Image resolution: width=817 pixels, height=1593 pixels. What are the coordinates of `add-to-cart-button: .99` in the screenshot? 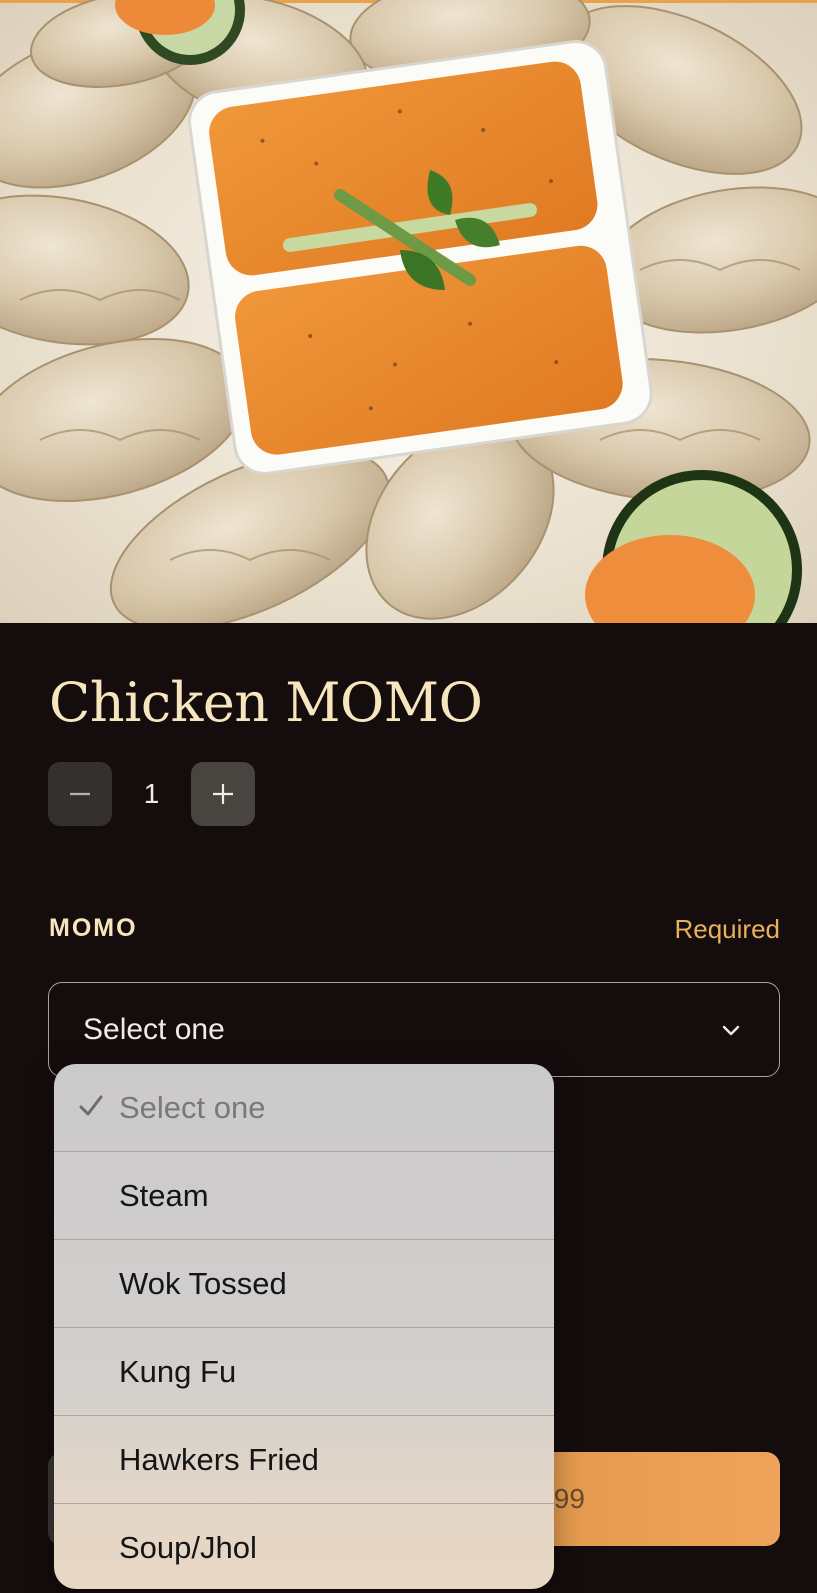 It's located at (650, 1499).